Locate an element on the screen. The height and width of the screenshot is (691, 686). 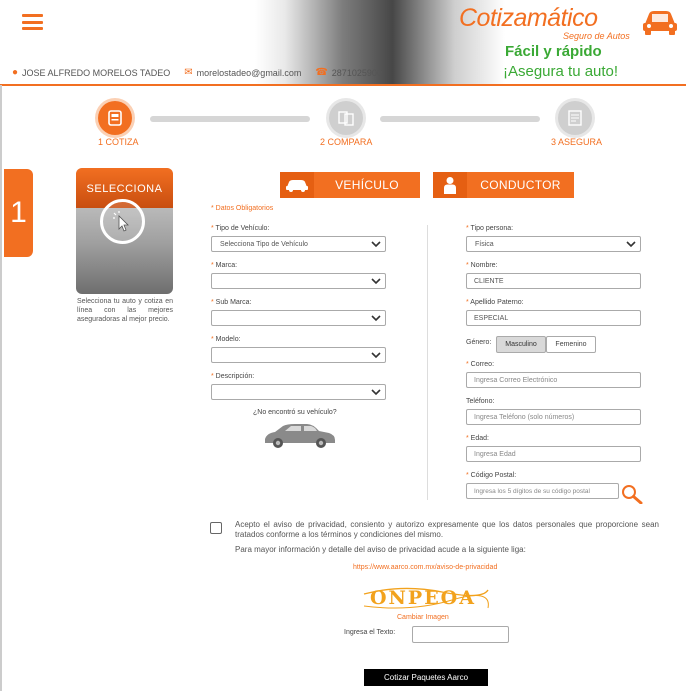
tagline-easy: Fácil y rápido is located at coordinates (553, 51).